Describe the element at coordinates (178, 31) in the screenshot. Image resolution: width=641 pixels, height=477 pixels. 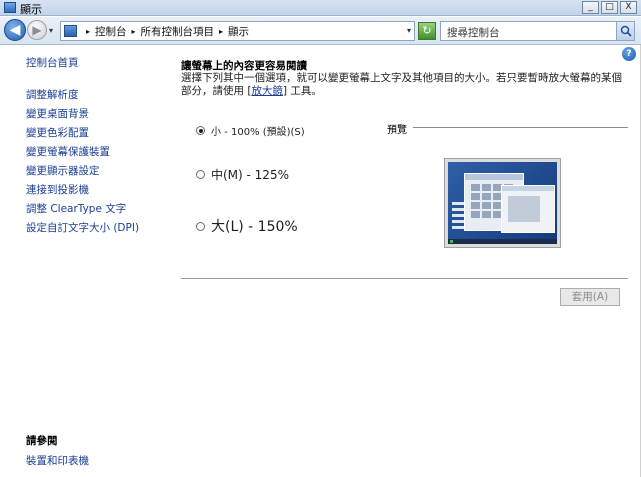
I see `breadcrumb-all-items: 所有控制台項目` at that location.